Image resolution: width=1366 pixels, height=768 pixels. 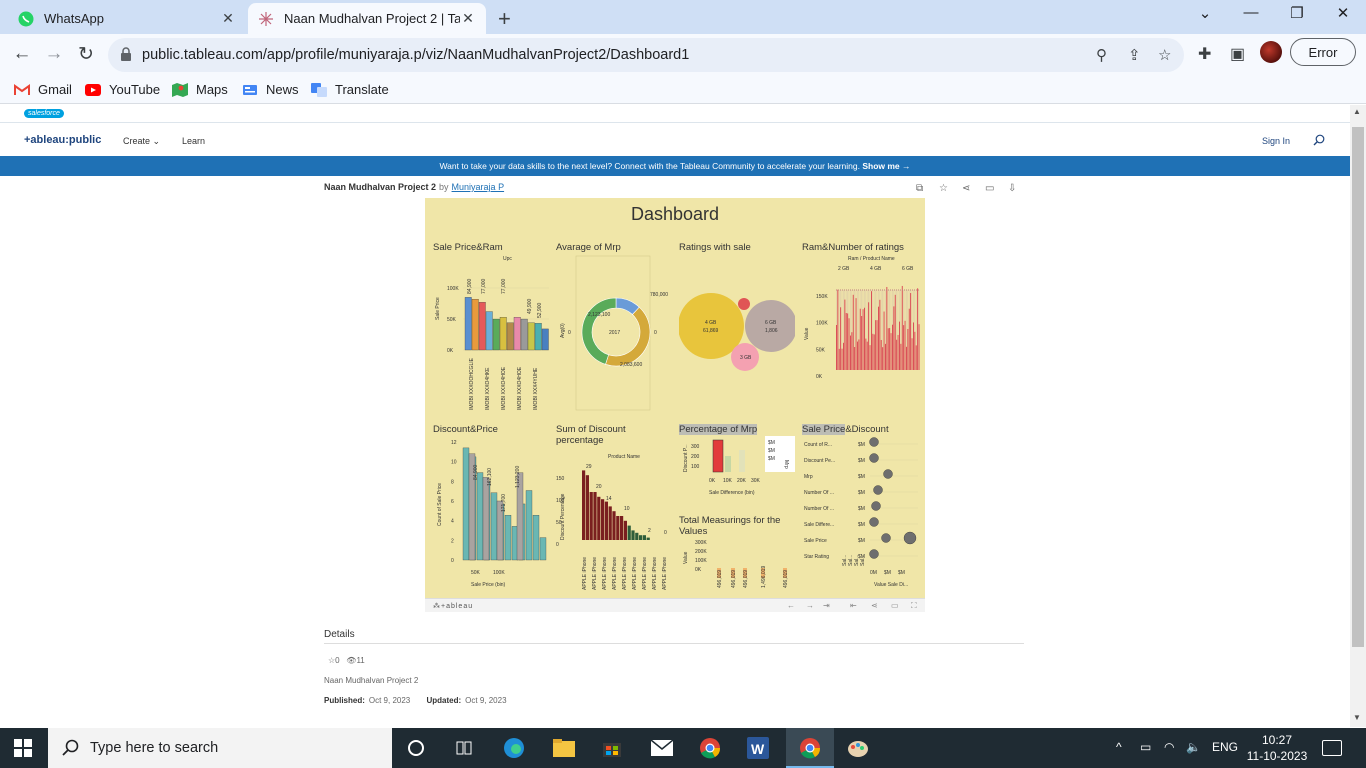 I want to click on avg-mrp-svg: Avg(0) 2017 780,000 2,123,100 2,083,600 0 0, so click(x=614, y=334).